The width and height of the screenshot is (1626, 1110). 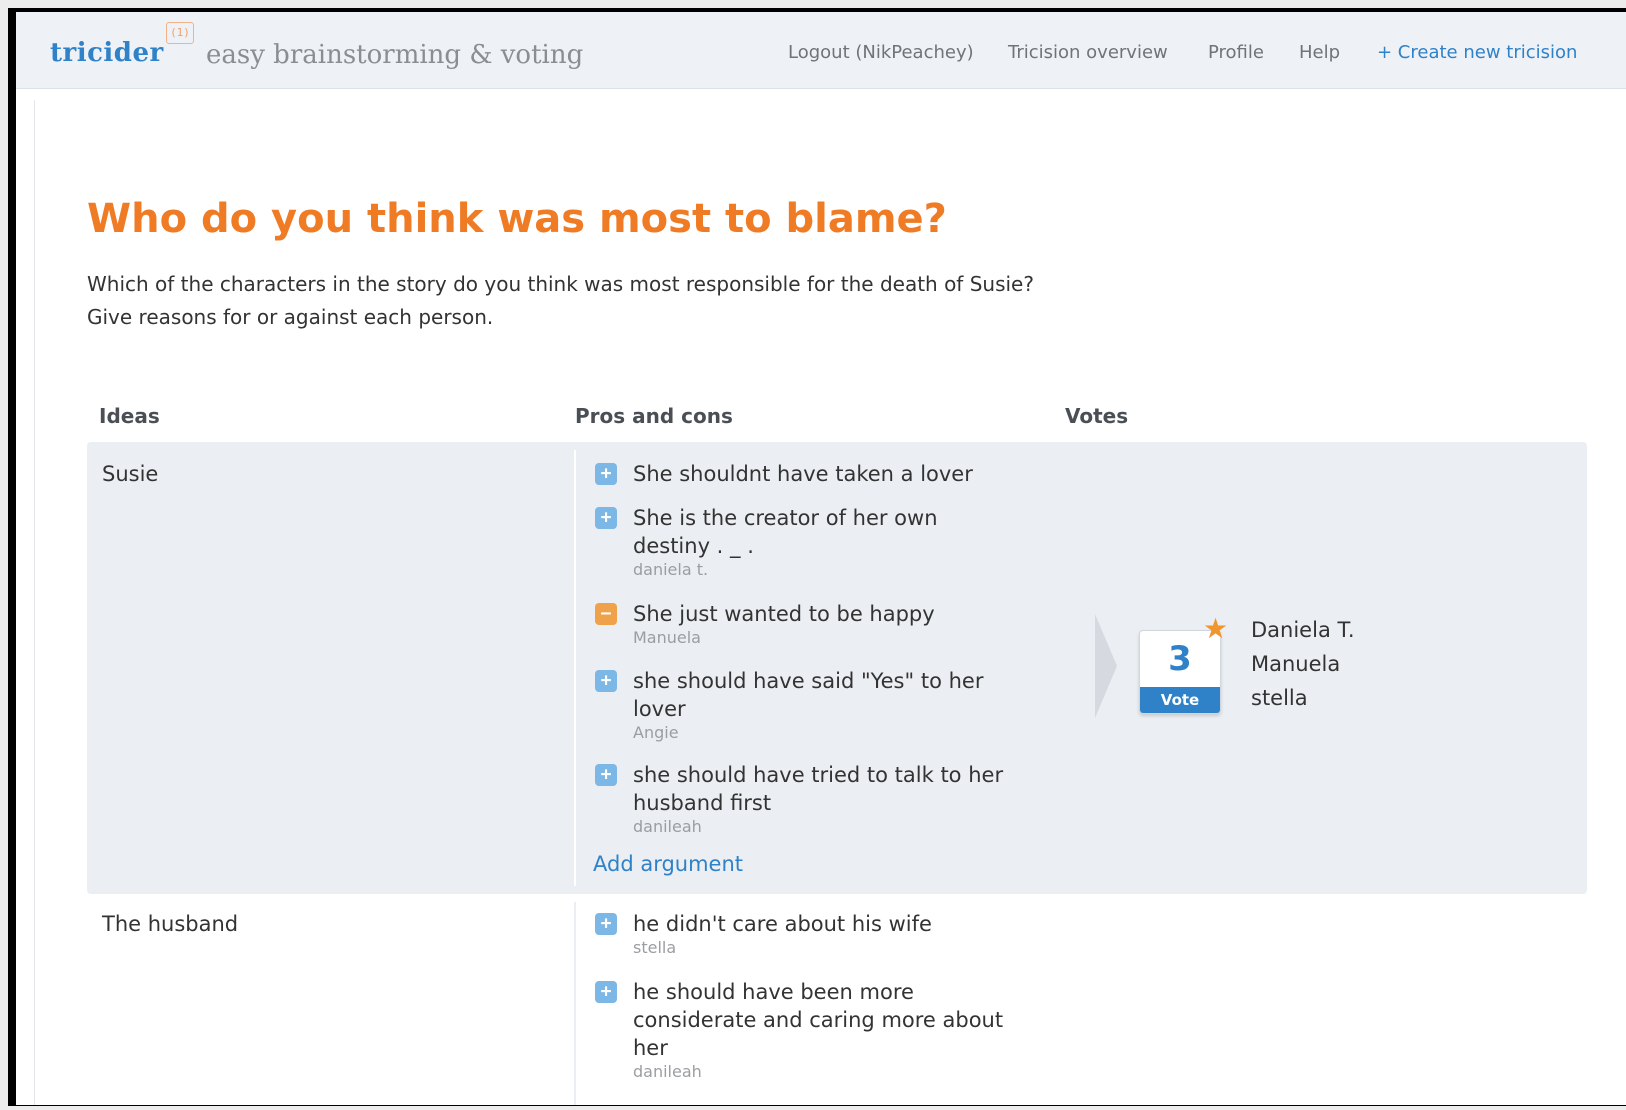 What do you see at coordinates (1296, 664) in the screenshot?
I see `voter-name: Manuela` at bounding box center [1296, 664].